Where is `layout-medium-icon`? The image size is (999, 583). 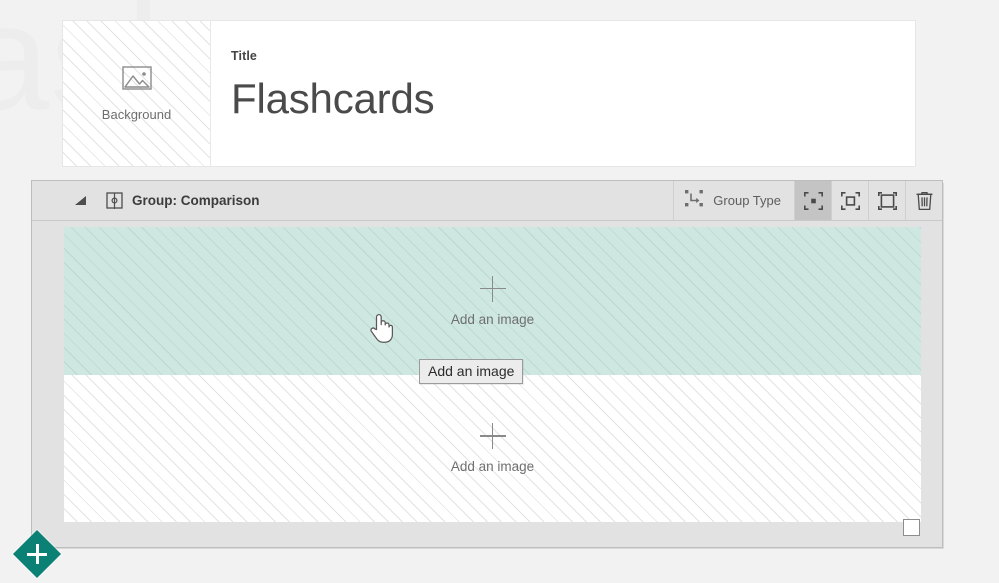
layout-medium-icon is located at coordinates (849, 200).